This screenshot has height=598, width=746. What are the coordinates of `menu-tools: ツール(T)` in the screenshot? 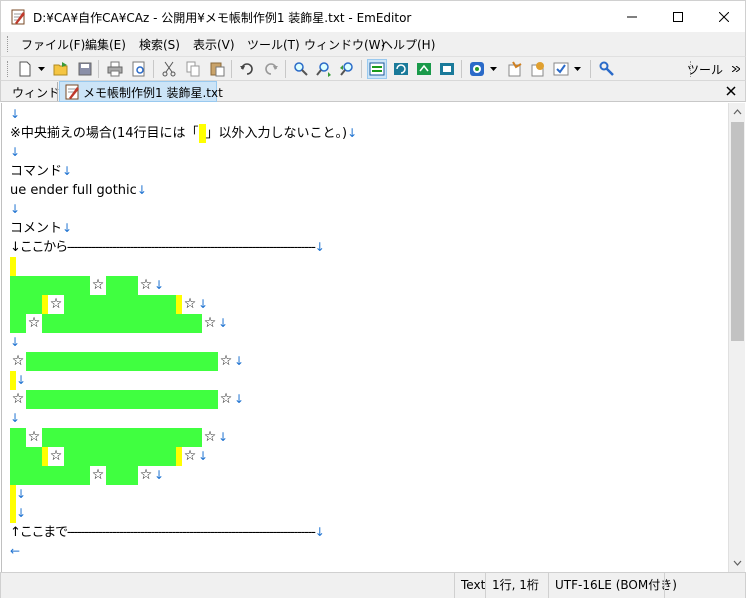 It's located at (273, 44).